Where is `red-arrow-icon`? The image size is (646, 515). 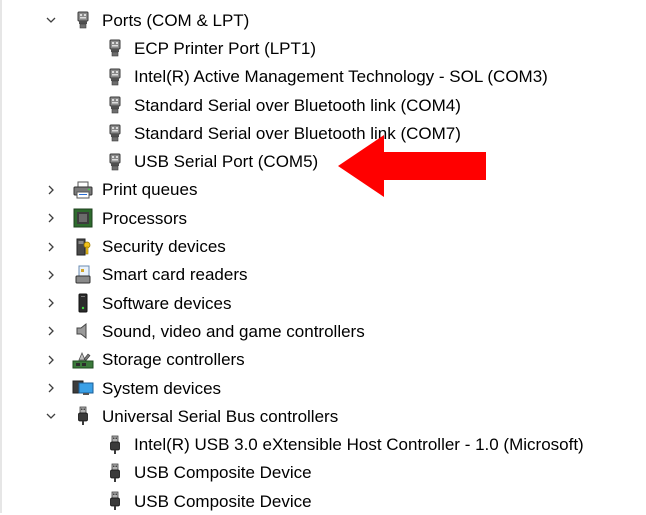
red-arrow-icon is located at coordinates (412, 166).